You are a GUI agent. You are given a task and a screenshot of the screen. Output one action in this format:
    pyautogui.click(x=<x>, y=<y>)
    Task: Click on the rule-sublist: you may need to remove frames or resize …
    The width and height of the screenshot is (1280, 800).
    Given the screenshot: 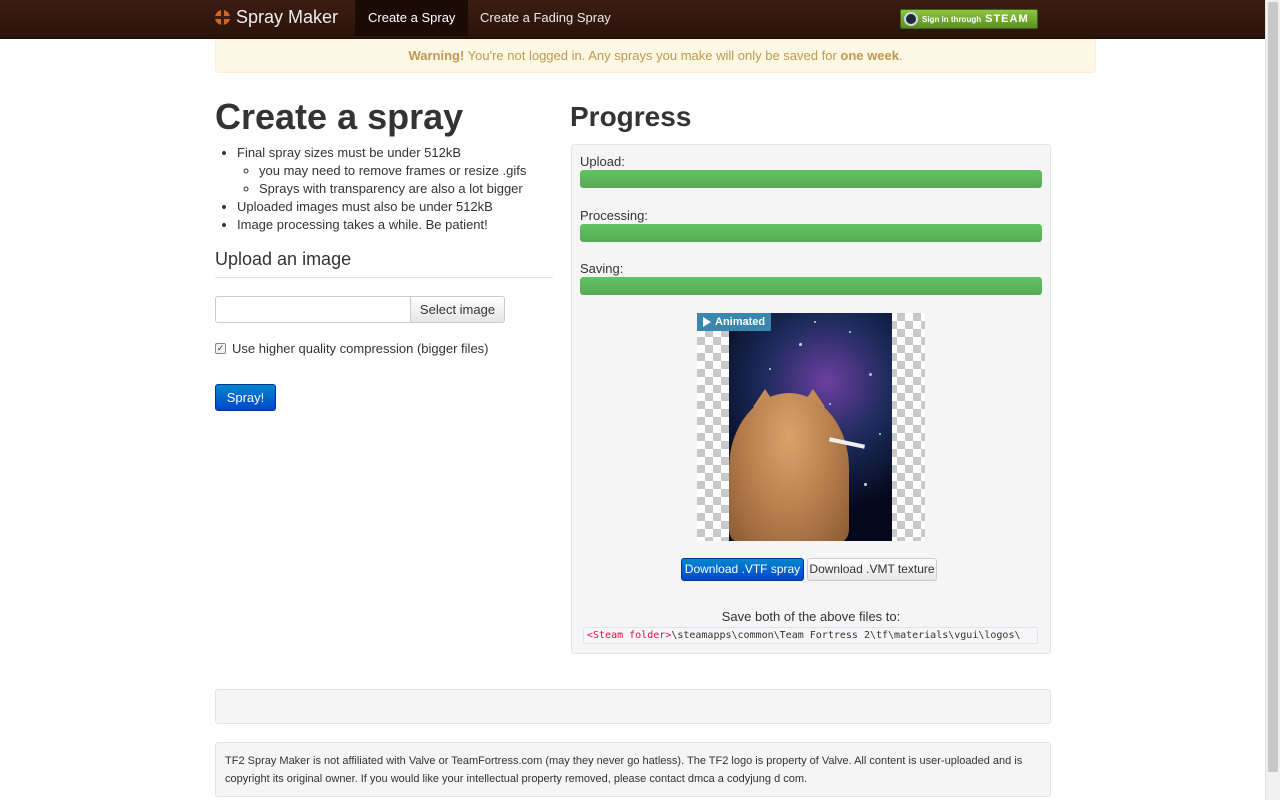 What is the action you would take?
    pyautogui.click(x=392, y=180)
    